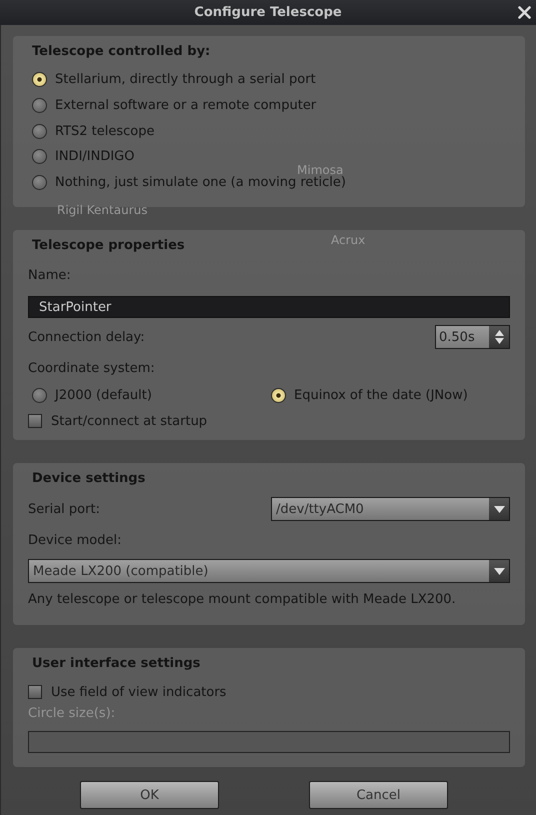 Image resolution: width=536 pixels, height=815 pixels. What do you see at coordinates (268, 12) in the screenshot?
I see `window-title: Configure Telescope` at bounding box center [268, 12].